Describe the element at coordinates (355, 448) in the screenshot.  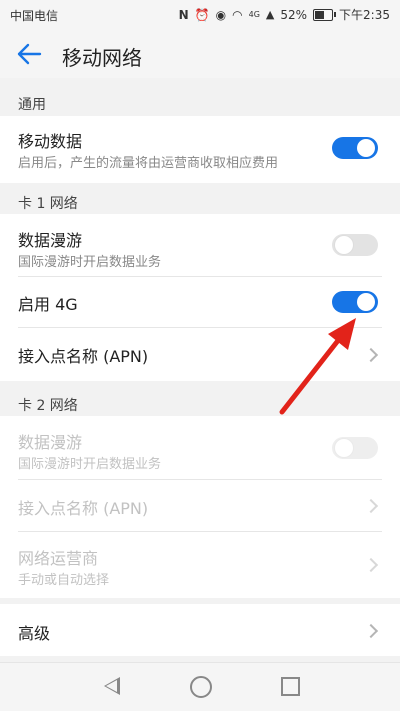
I see `card2-roaming-toggle` at that location.